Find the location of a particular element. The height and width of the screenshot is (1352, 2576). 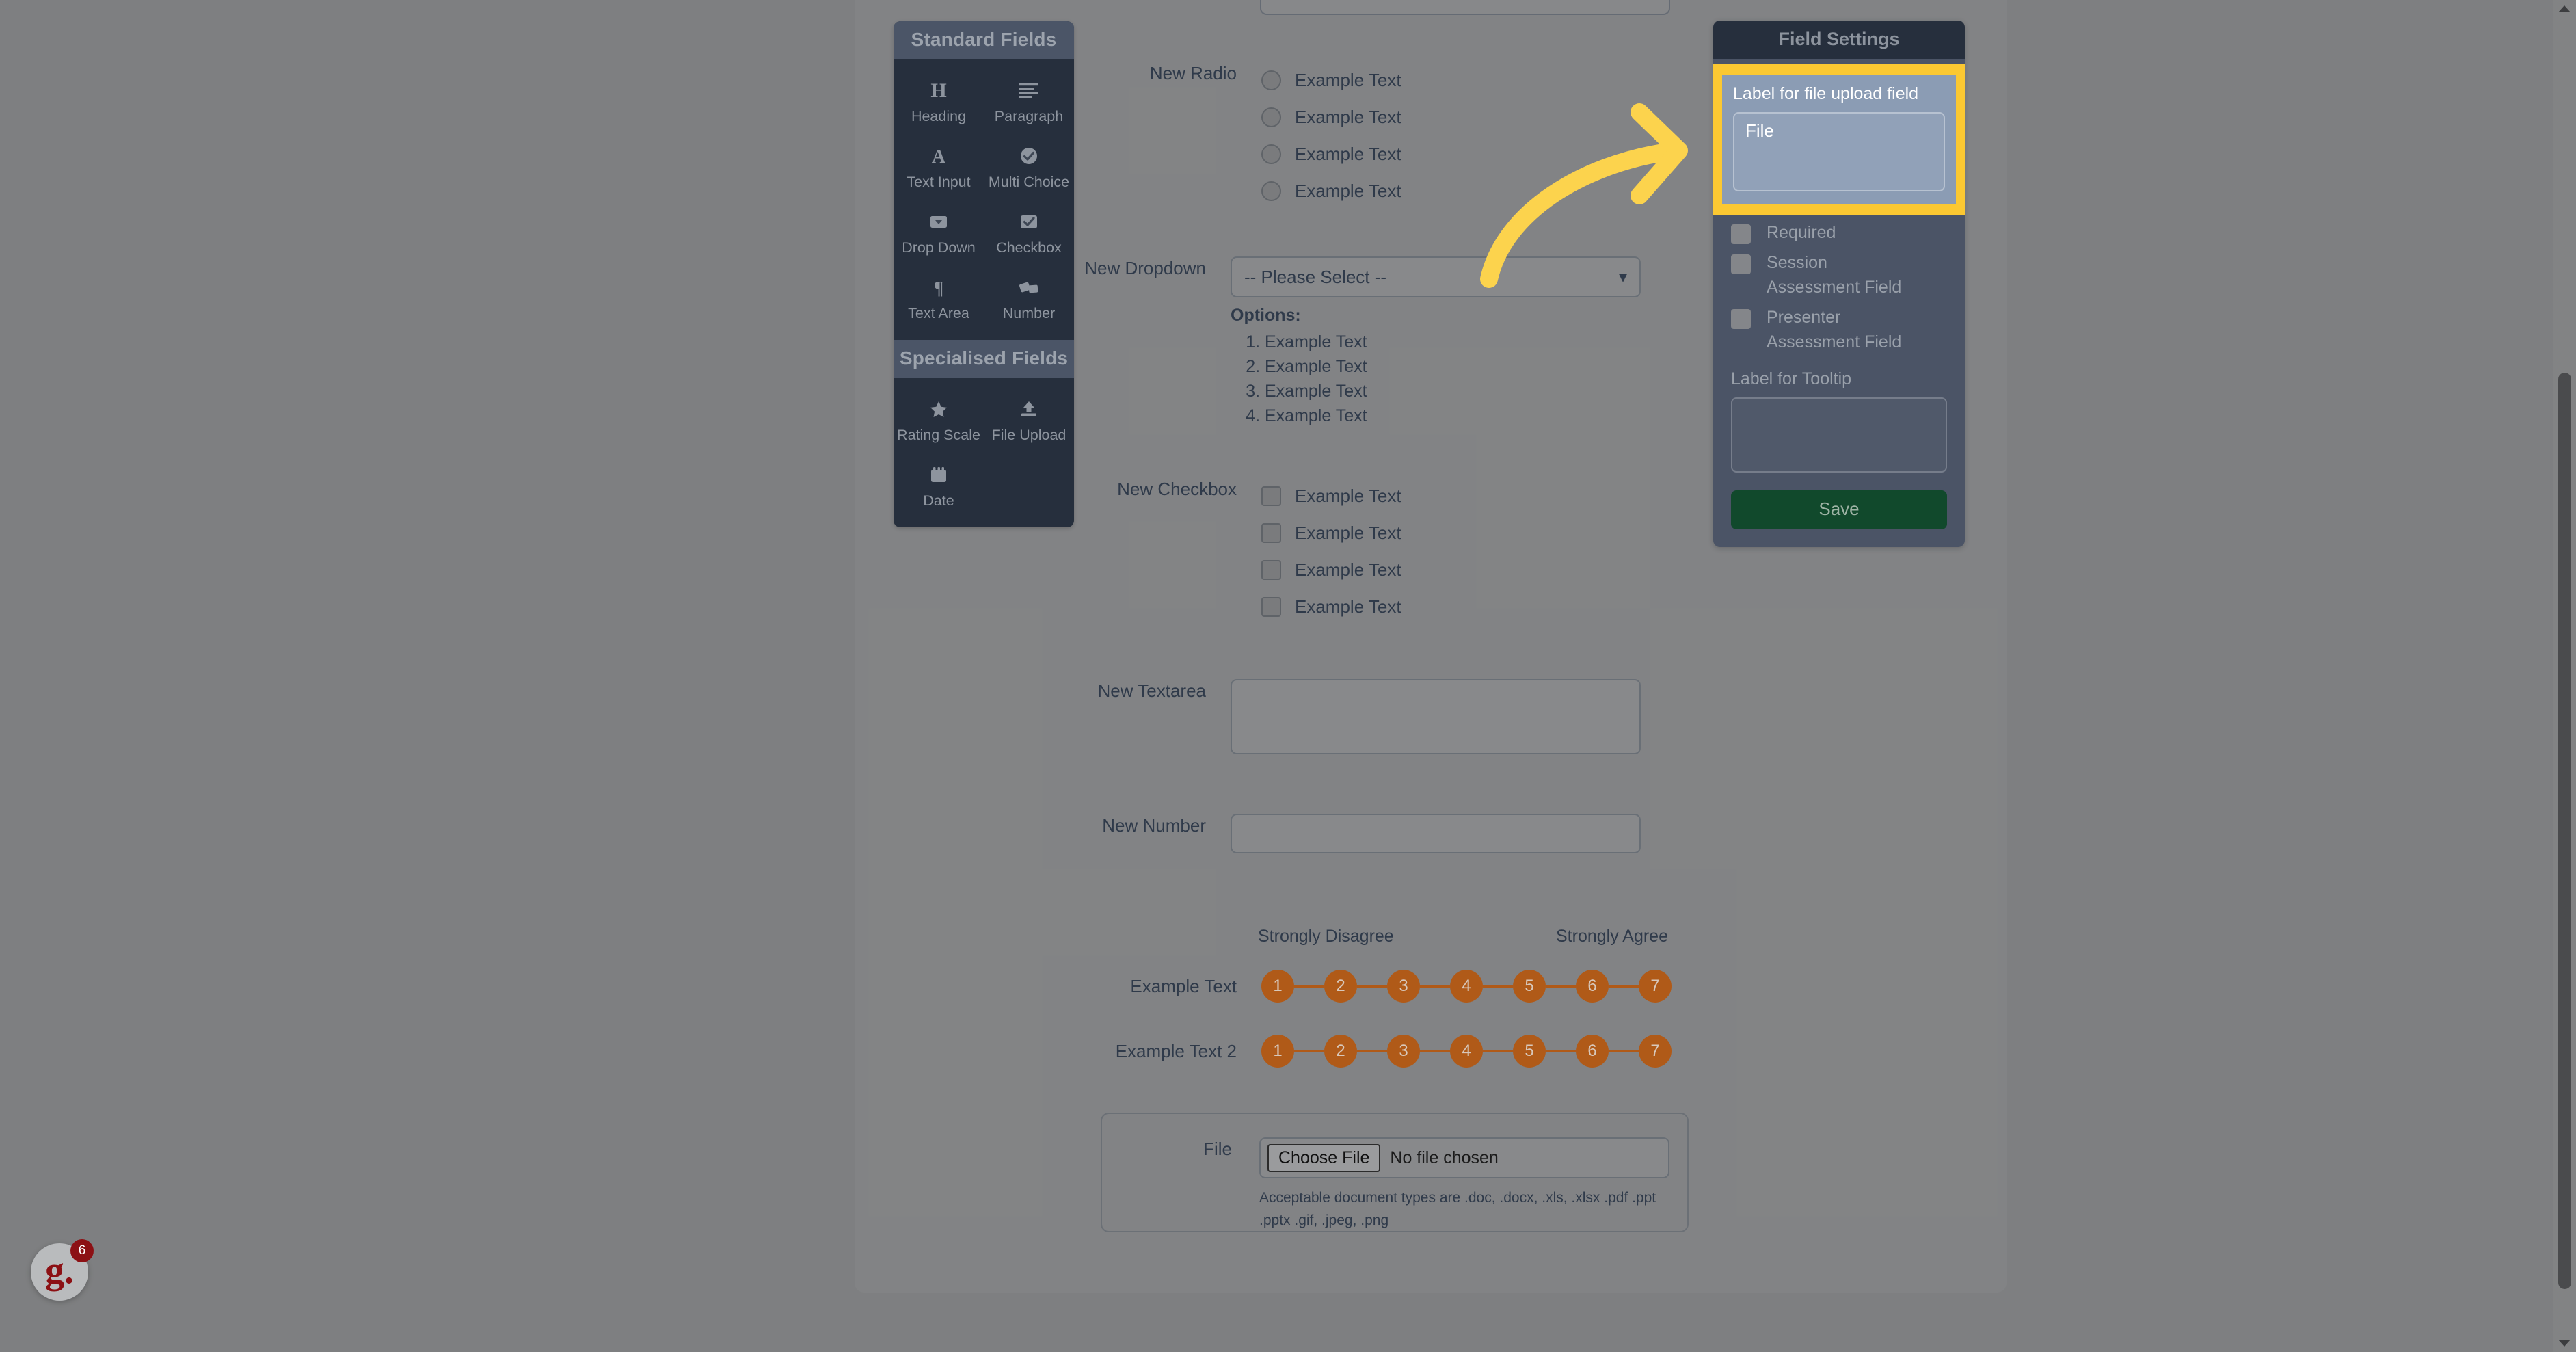

palette-item-label: Heading is located at coordinates (939, 116).